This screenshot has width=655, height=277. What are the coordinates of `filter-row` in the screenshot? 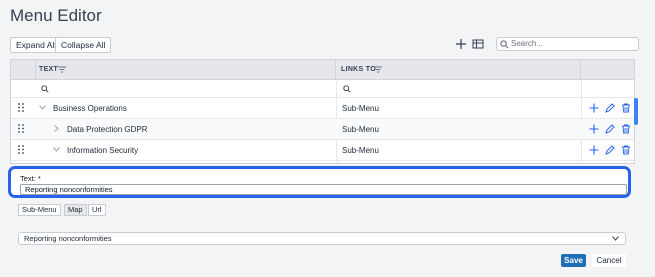 It's located at (322, 89).